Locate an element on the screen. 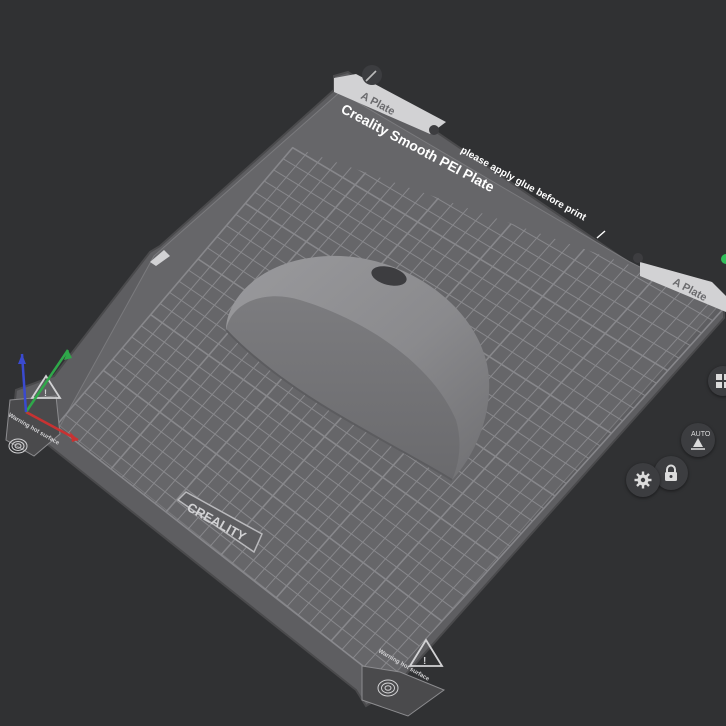  auto-label: AUTO is located at coordinates (701, 434).